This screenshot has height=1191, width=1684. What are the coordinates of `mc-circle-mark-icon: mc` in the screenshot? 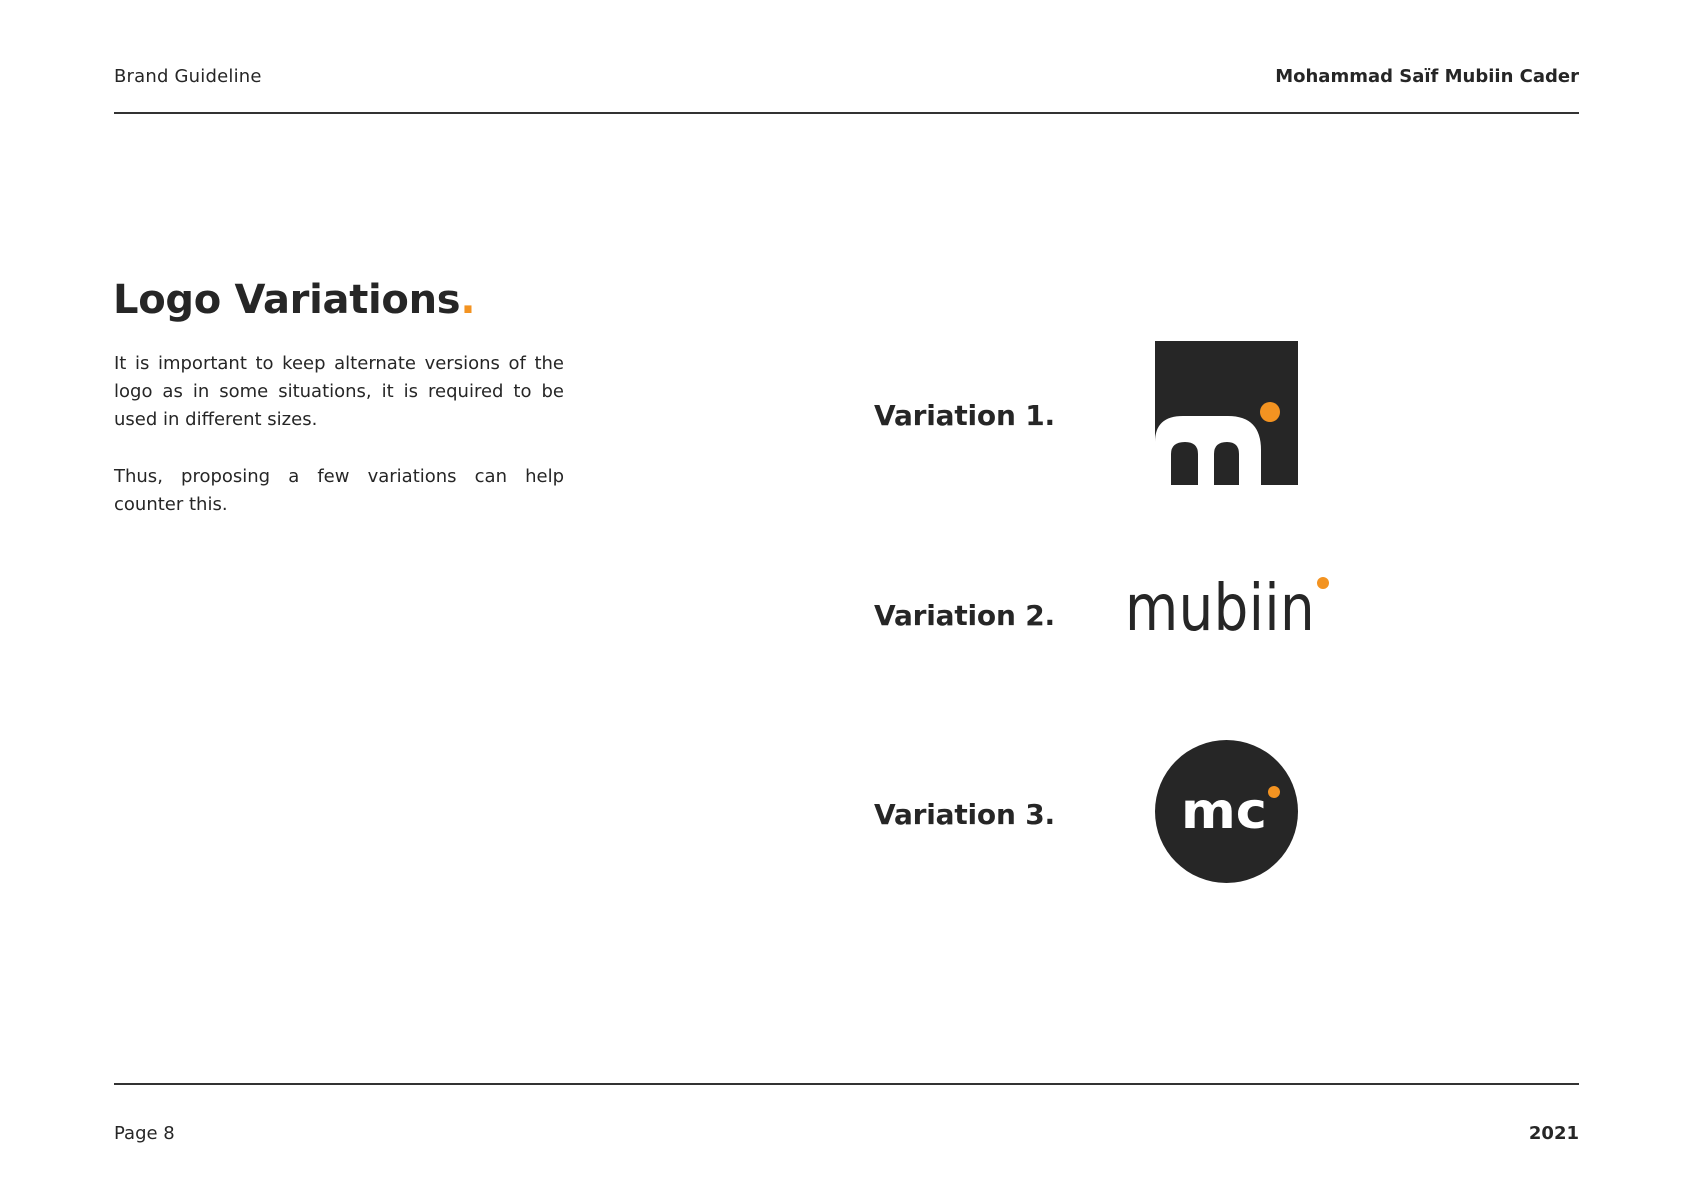 It's located at (1226, 811).